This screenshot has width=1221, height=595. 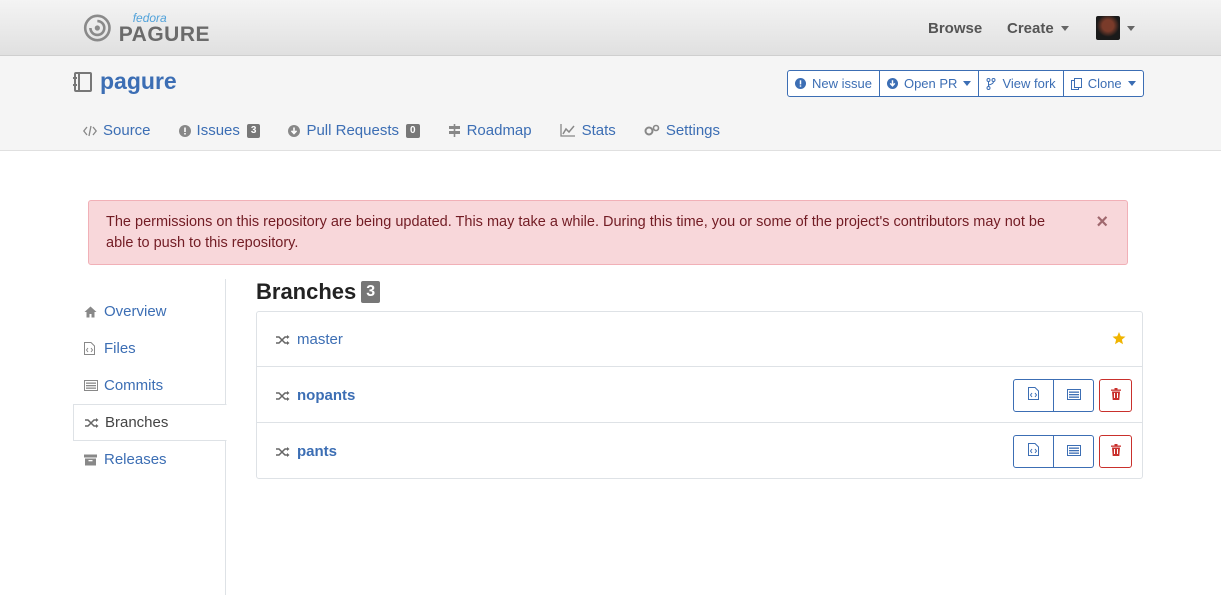 I want to click on branch-link-pants: pants, so click(x=306, y=451).